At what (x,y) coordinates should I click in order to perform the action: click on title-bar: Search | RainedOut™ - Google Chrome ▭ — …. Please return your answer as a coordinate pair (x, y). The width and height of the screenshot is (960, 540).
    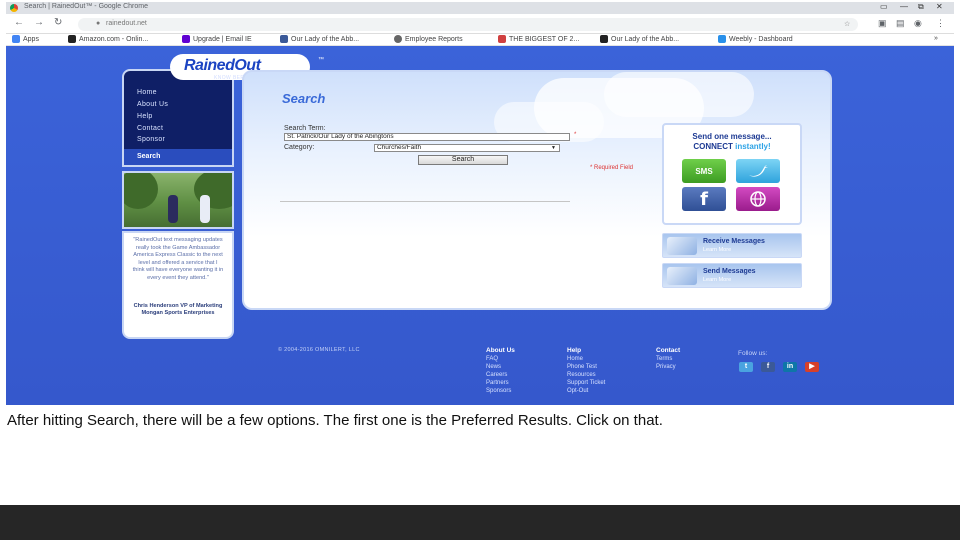
    Looking at the image, I should click on (480, 8).